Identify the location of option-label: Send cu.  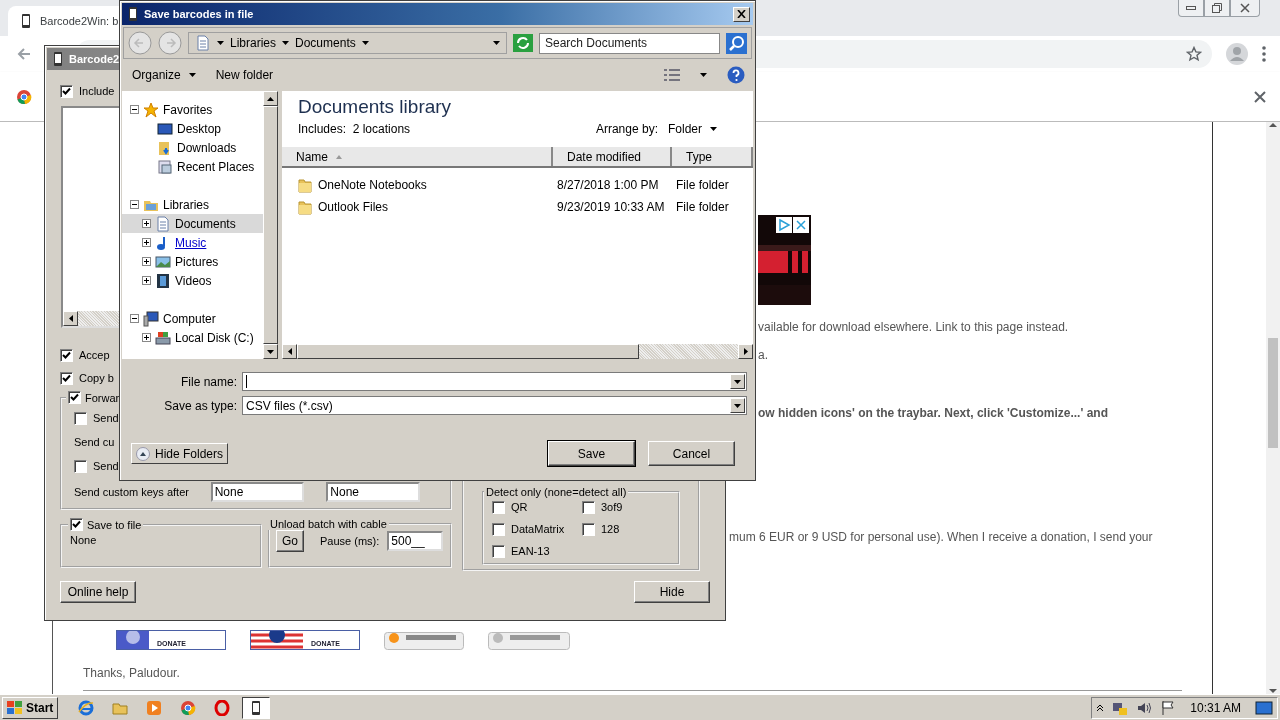
(94, 442).